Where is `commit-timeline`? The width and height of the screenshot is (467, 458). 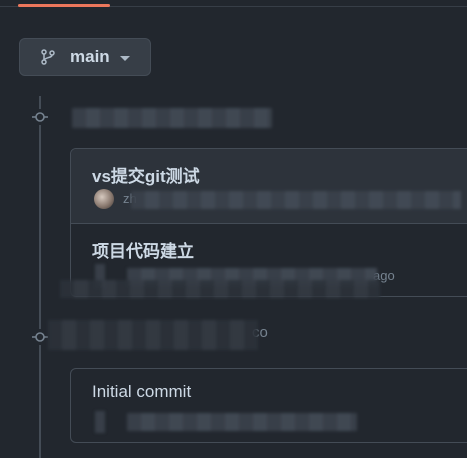 commit-timeline is located at coordinates (40, 277).